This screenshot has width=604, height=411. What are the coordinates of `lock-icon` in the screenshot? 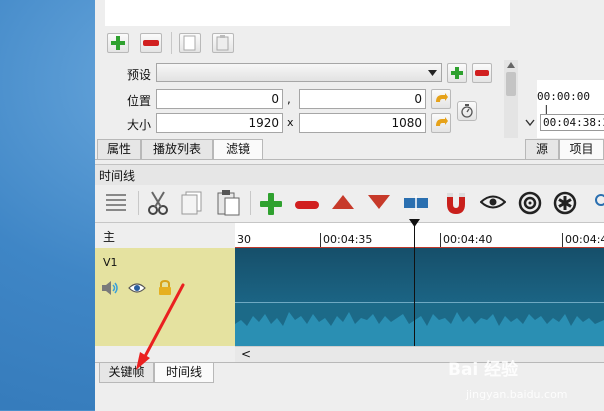 It's located at (165, 288).